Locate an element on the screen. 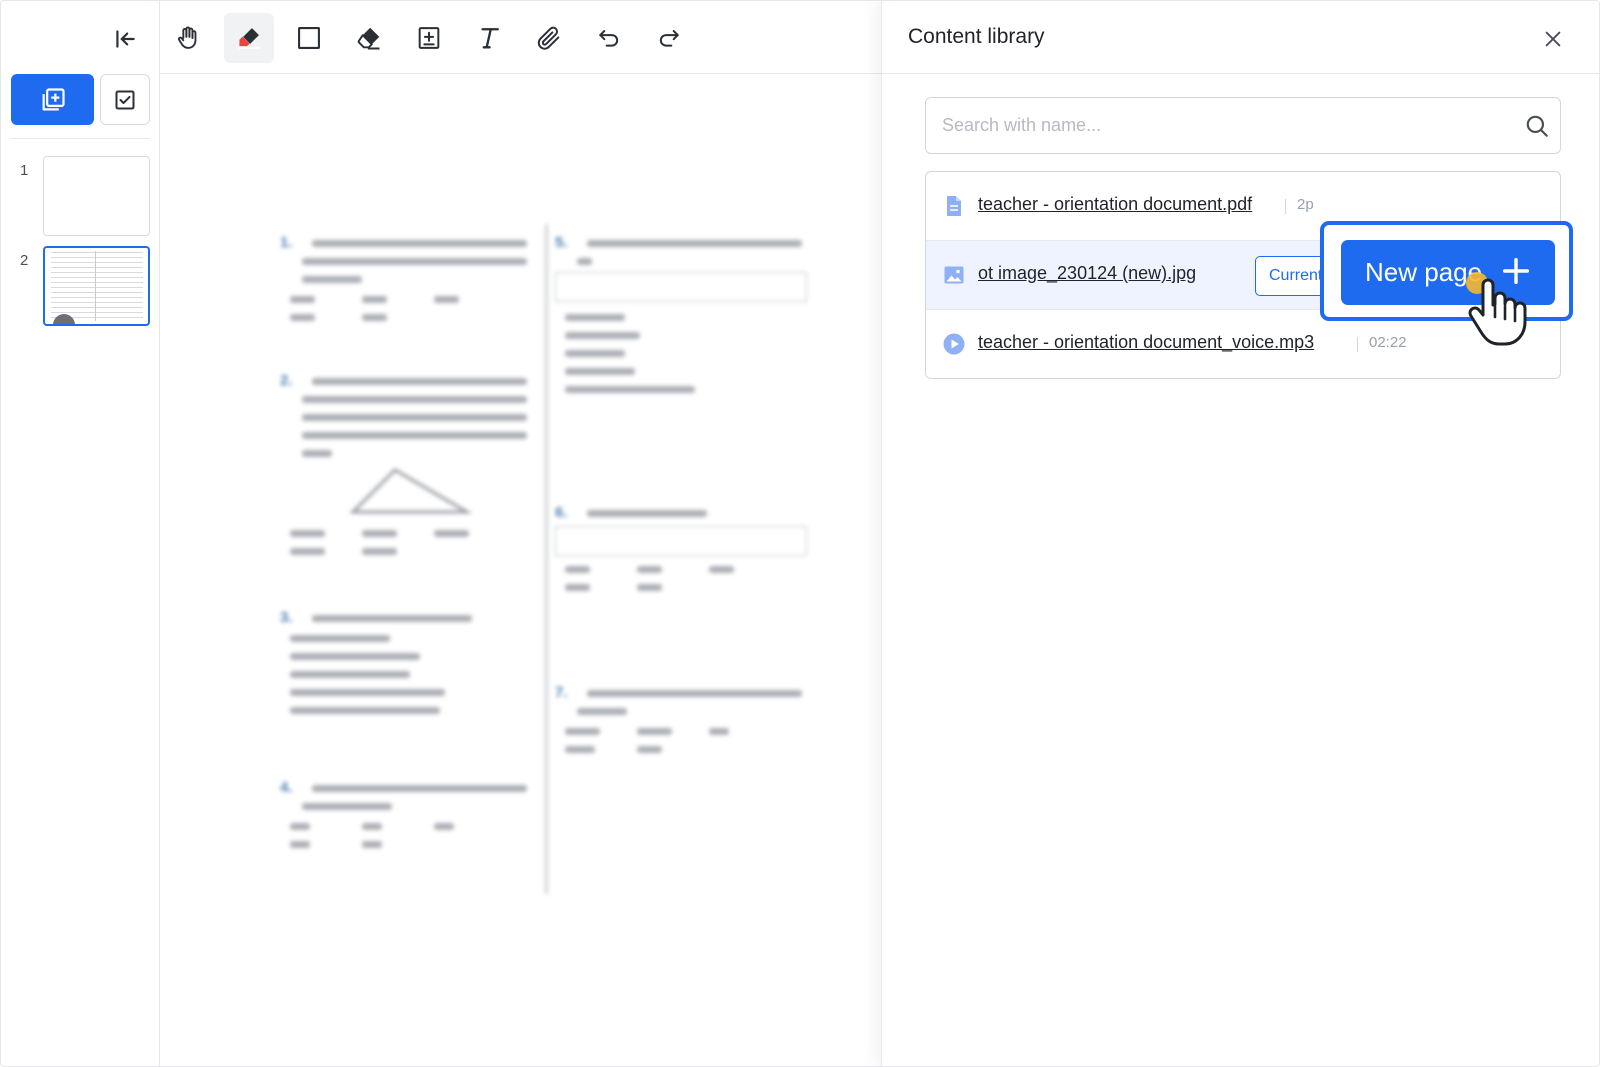 The width and height of the screenshot is (1600, 1067). add-page-button is located at coordinates (52, 99).